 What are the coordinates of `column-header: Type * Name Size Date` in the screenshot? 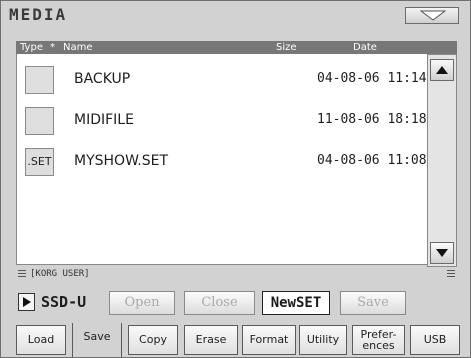 It's located at (236, 47).